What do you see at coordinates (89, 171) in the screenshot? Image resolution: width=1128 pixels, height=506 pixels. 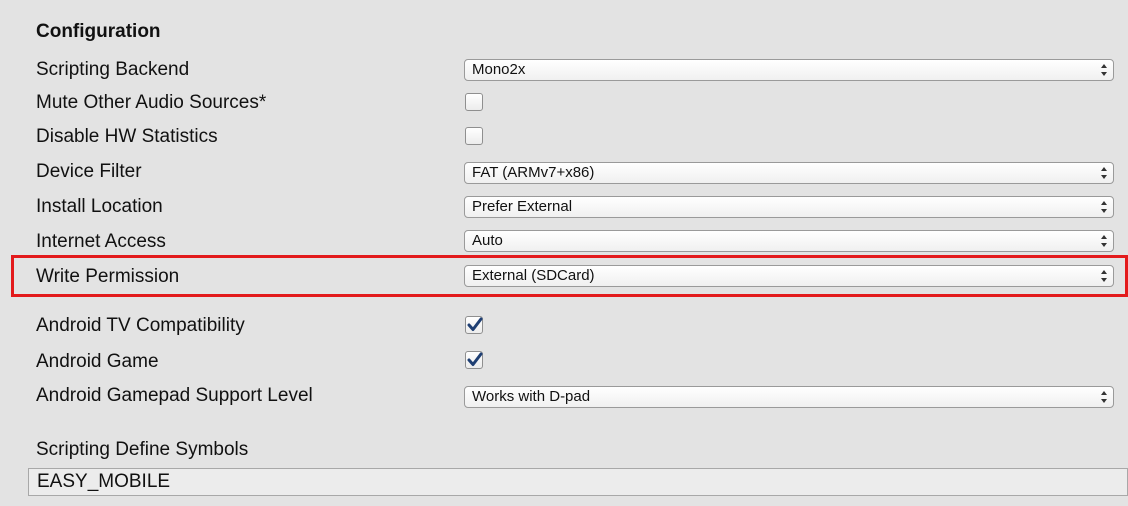 I see `device-filter-label: Device Filter` at bounding box center [89, 171].